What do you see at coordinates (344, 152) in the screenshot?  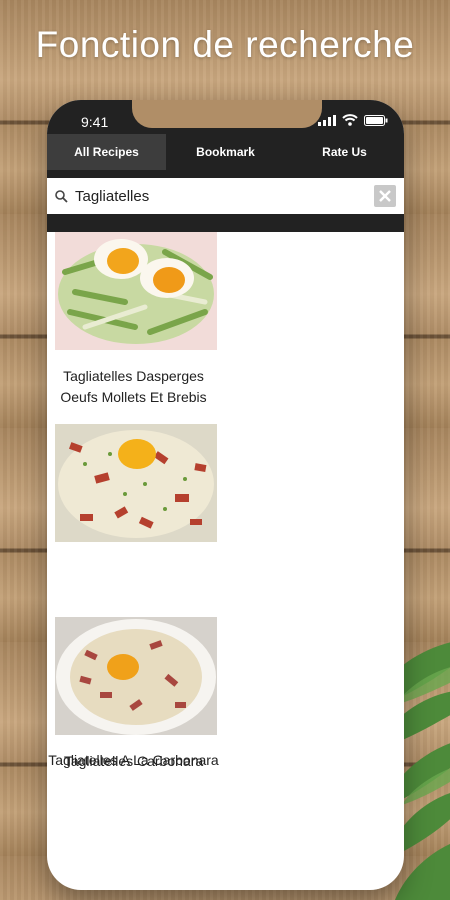 I see `tab-rate-us: Rate Us` at bounding box center [344, 152].